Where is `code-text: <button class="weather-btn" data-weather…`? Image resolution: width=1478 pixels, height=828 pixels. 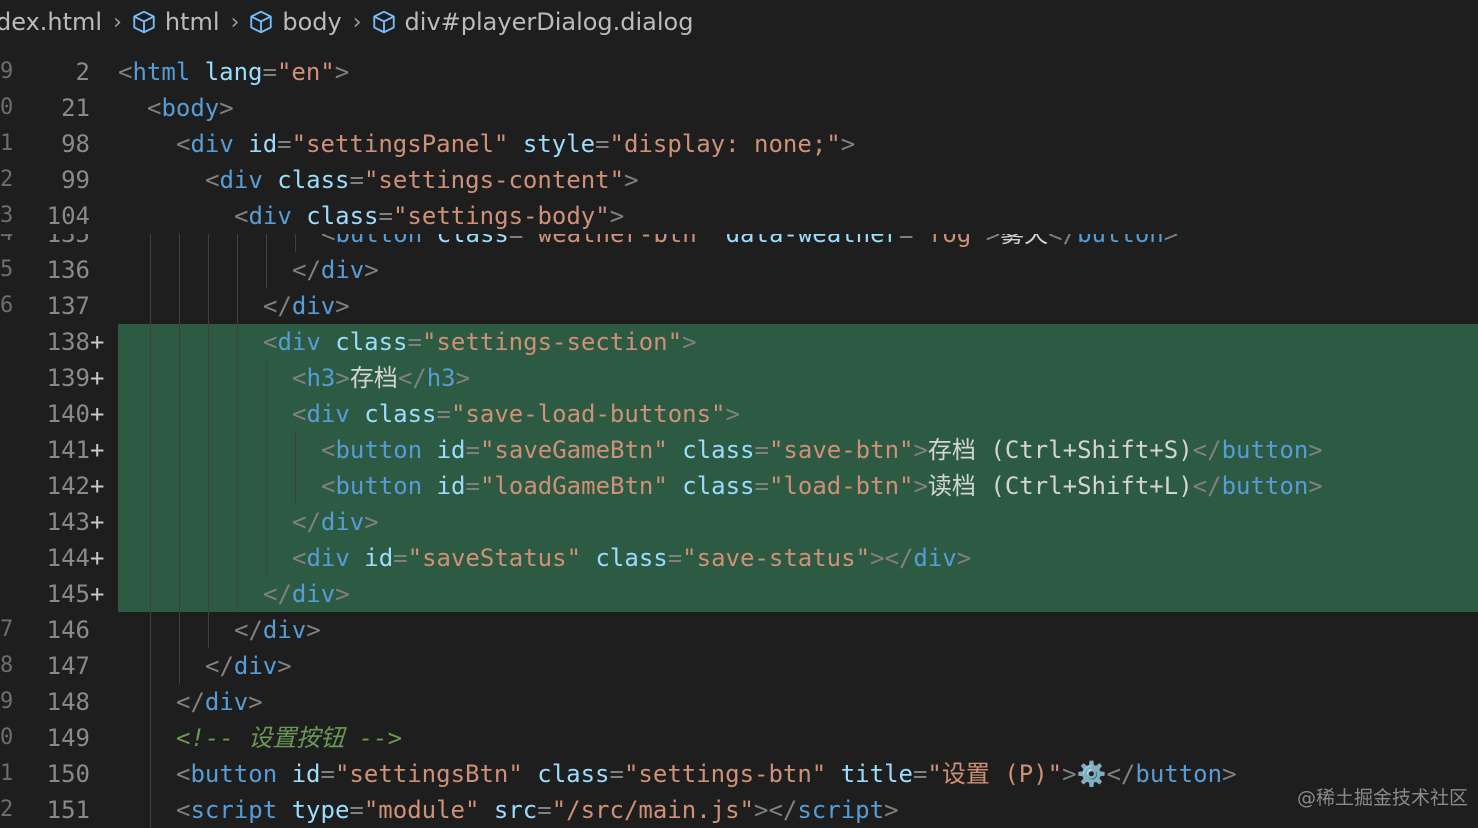 code-text: <button class="weather-btn" data-weather… is located at coordinates (749, 243).